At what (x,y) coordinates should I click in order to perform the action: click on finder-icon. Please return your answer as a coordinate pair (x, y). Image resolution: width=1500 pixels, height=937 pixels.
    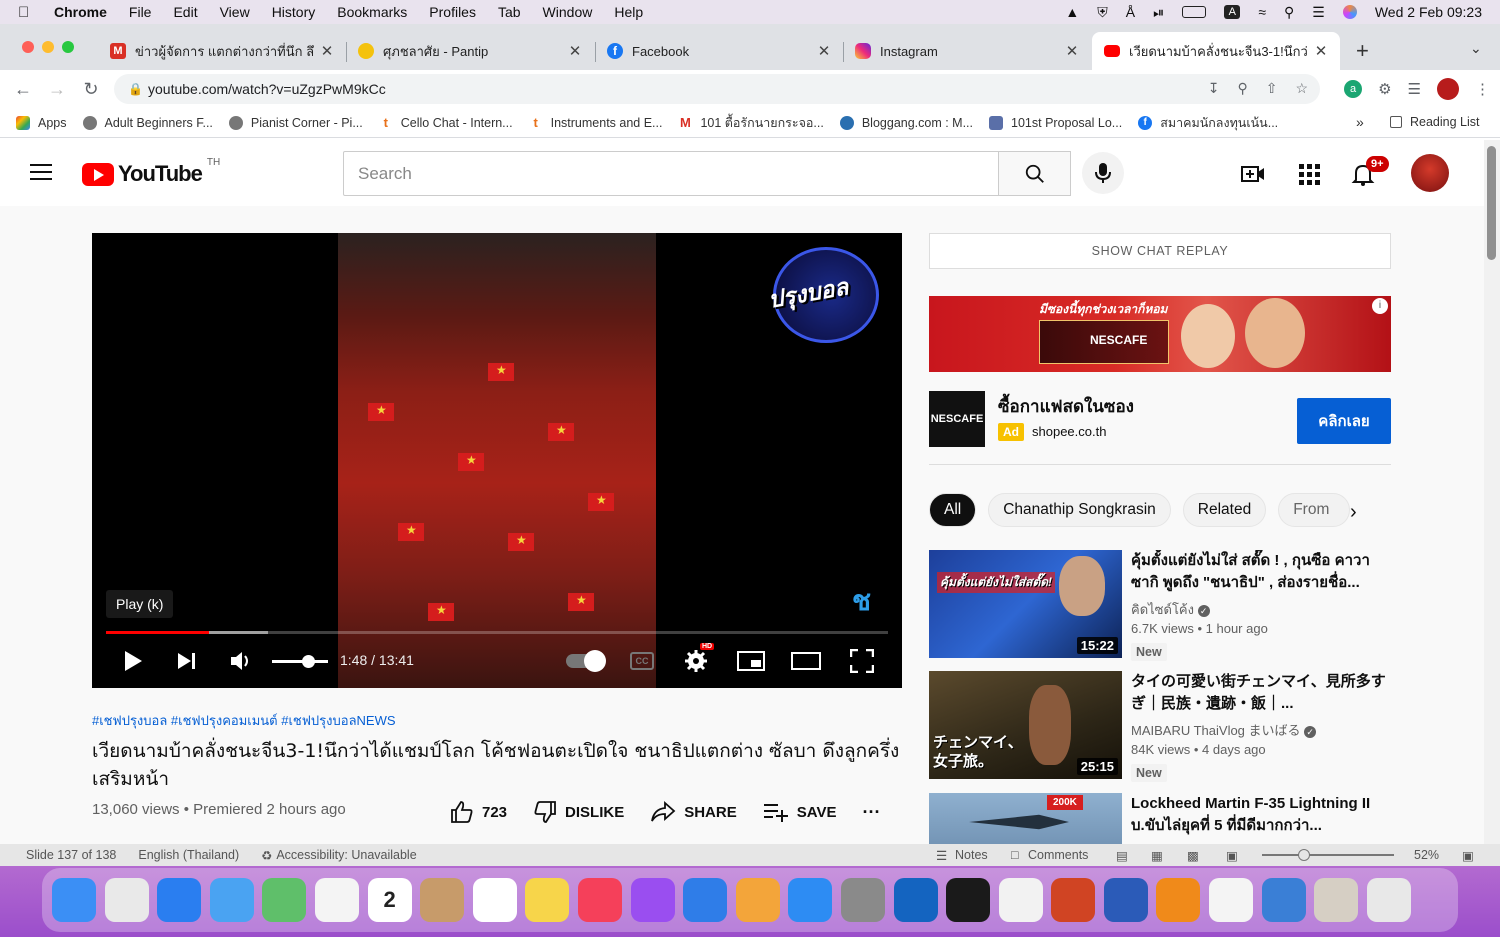
    Looking at the image, I should click on (74, 900).